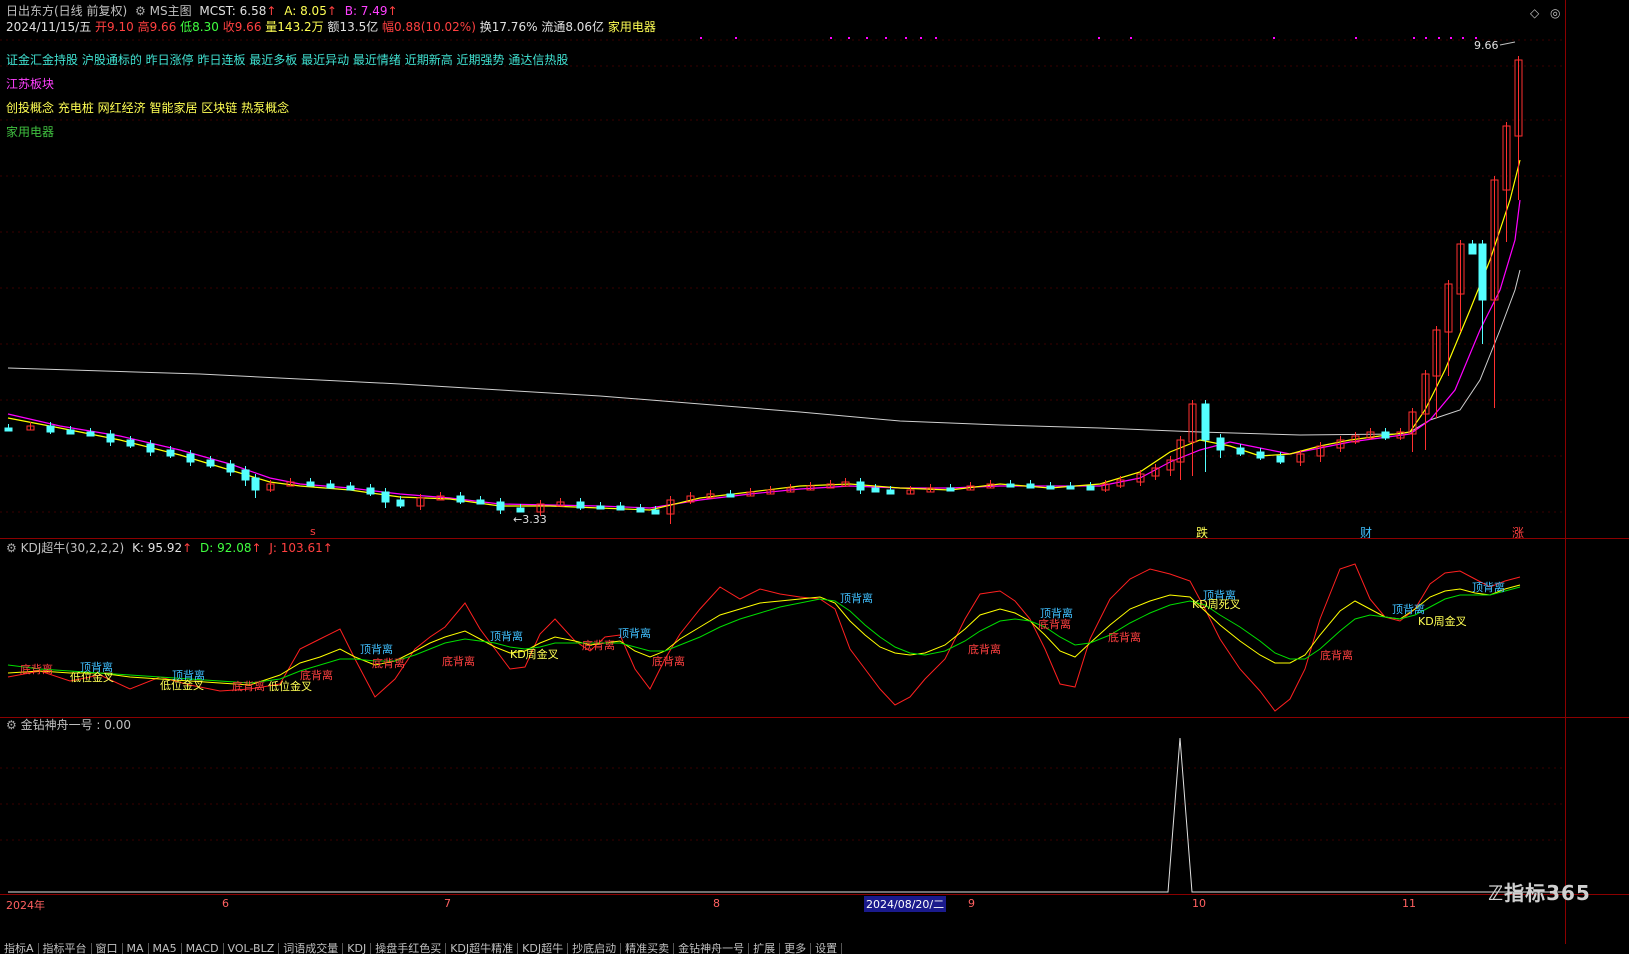  What do you see at coordinates (648, 948) in the screenshot?
I see `bottom-tab: 精准买卖` at bounding box center [648, 948].